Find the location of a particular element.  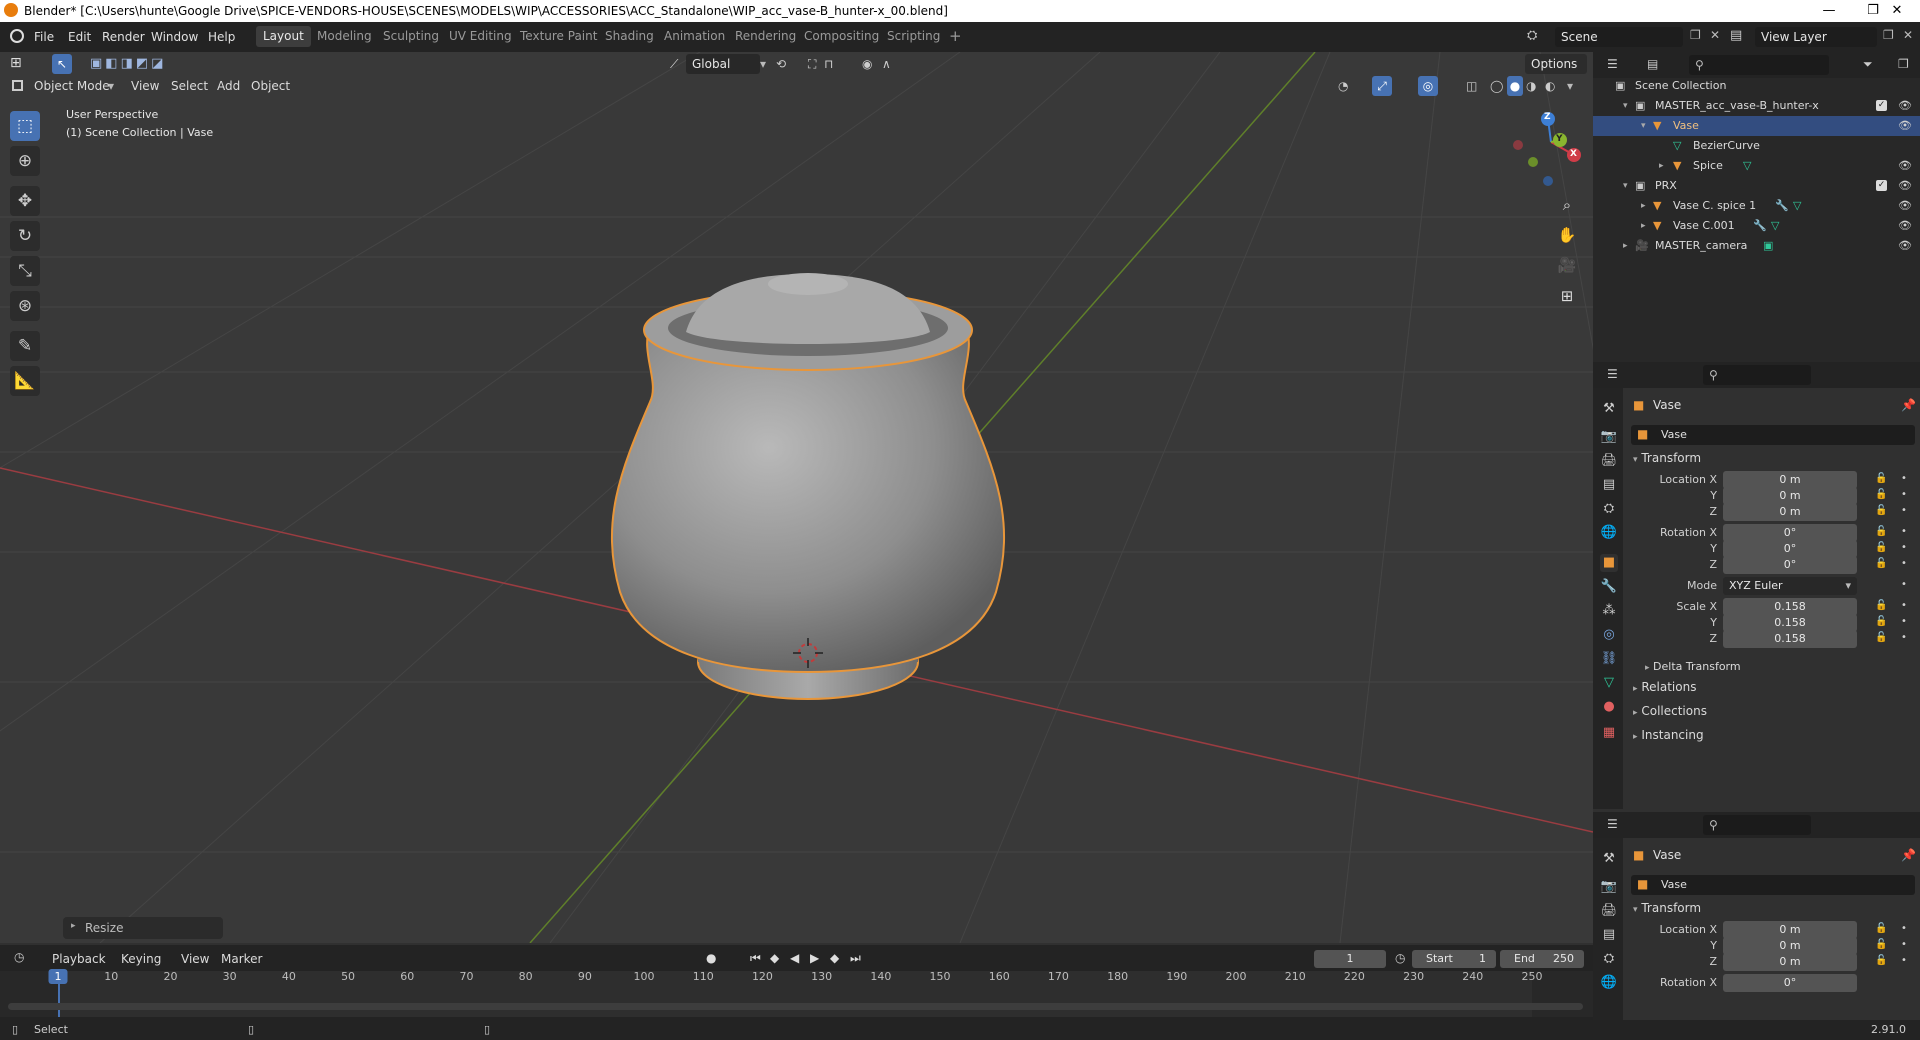

options-dropdown: Options is located at coordinates (1556, 64).